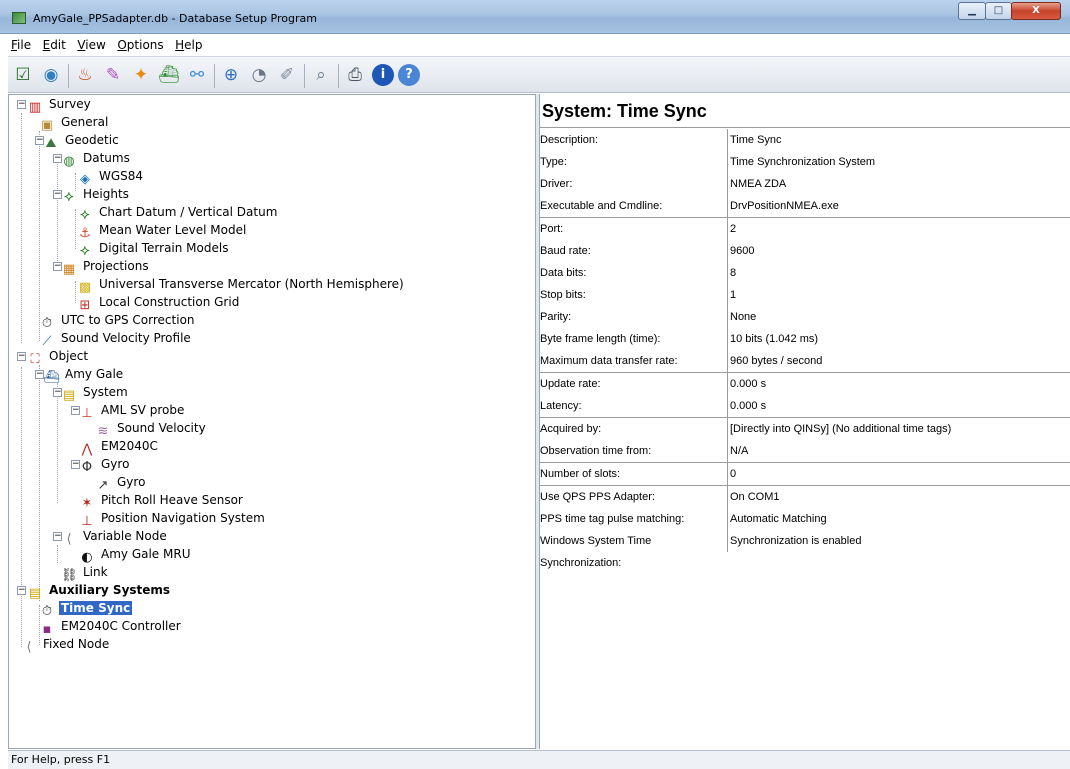 The height and width of the screenshot is (769, 1070). Describe the element at coordinates (66, 645) in the screenshot. I see `tree-node-fixed-node: ⟨ Fixed Node` at that location.